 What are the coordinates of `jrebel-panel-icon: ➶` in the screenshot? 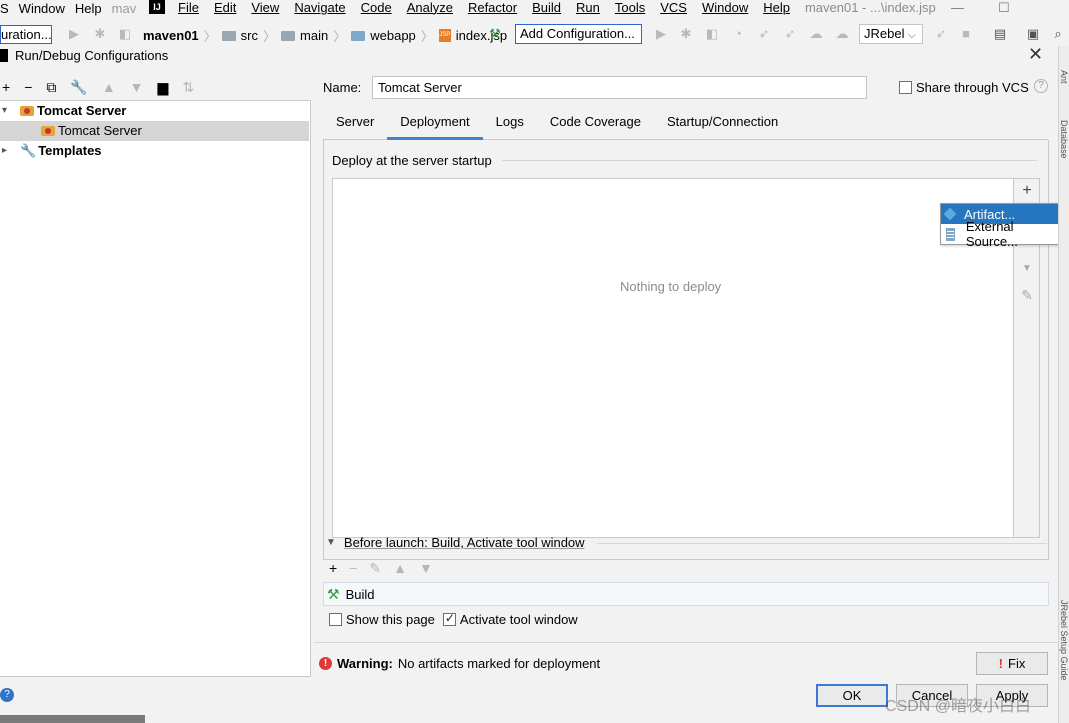 It's located at (941, 34).